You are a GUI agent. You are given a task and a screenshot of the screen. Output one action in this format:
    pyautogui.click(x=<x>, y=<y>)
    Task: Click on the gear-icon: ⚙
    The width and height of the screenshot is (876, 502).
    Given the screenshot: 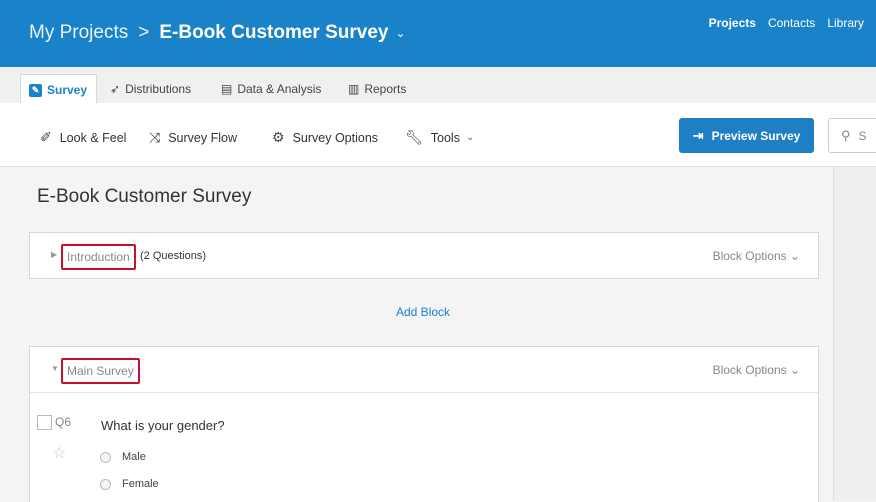 What is the action you would take?
    pyautogui.click(x=278, y=137)
    